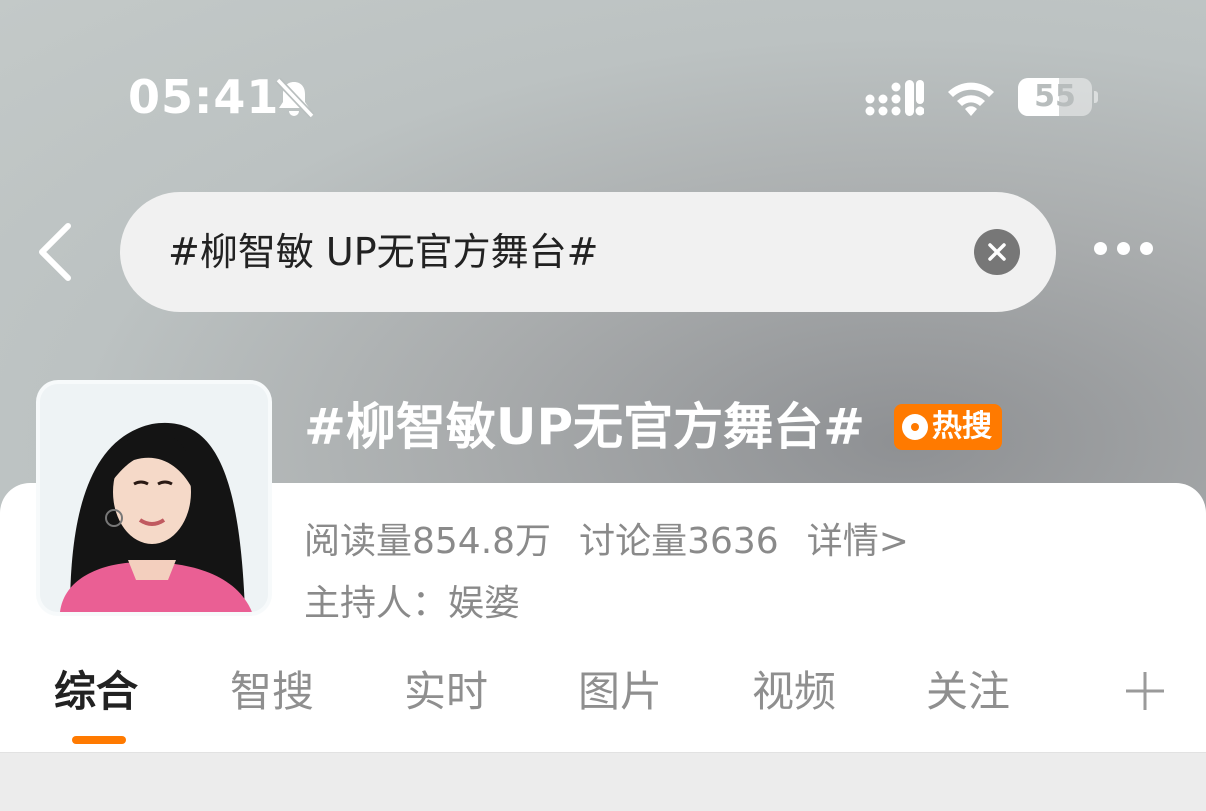 The height and width of the screenshot is (811, 1206). I want to click on wifi-icon, so click(971, 99).